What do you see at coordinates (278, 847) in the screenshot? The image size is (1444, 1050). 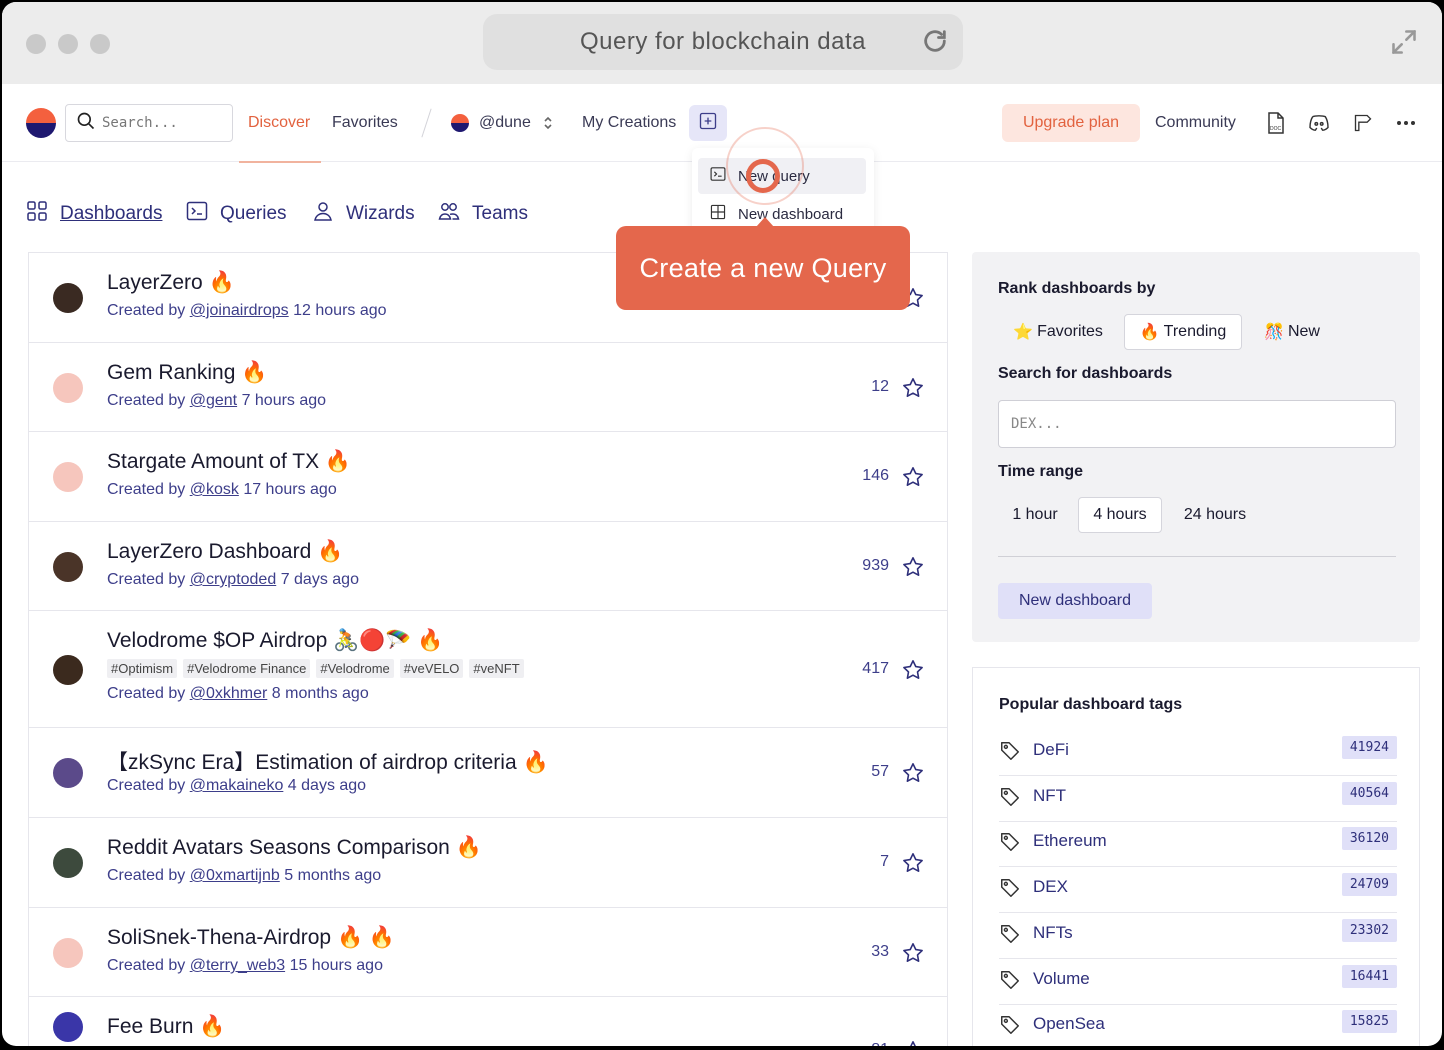 I see `dashboard-title-text: Reddit Avatars Seasons Comparison` at bounding box center [278, 847].